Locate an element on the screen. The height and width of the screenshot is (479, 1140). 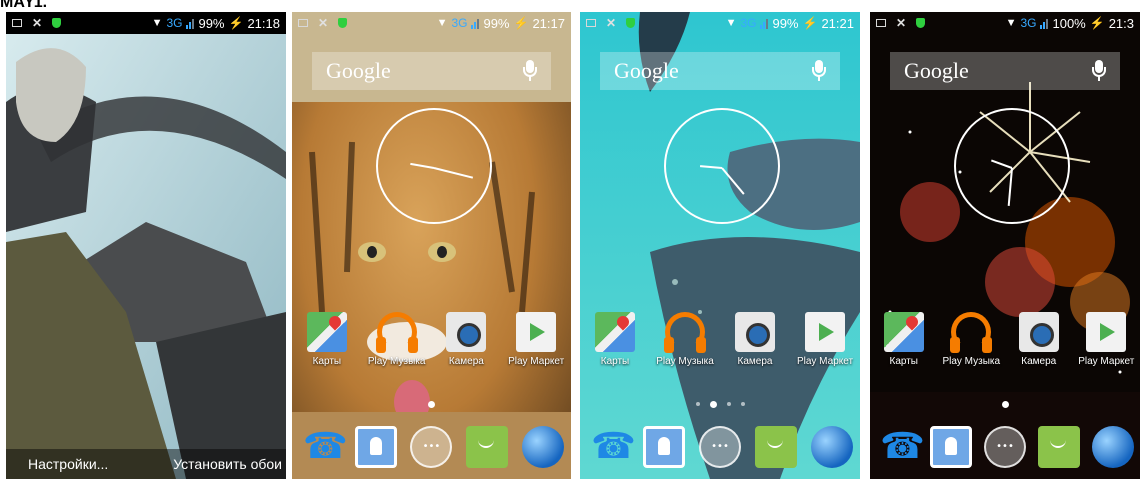
set-wallpaper-button: Установить обои is located at coordinates (227, 464).